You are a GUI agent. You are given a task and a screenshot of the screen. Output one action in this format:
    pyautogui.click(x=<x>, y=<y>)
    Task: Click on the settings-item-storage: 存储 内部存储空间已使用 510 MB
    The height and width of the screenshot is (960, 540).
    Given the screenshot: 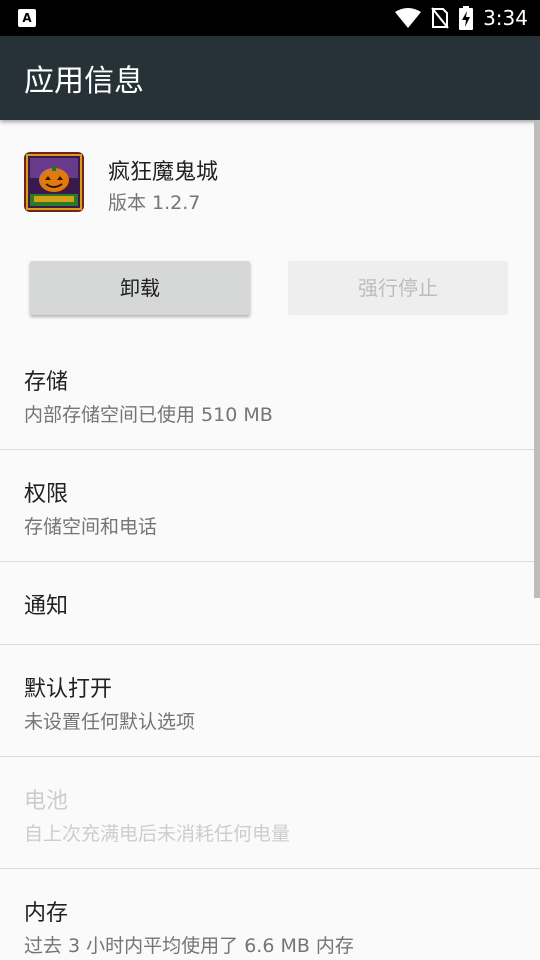 What is the action you would take?
    pyautogui.click(x=270, y=396)
    